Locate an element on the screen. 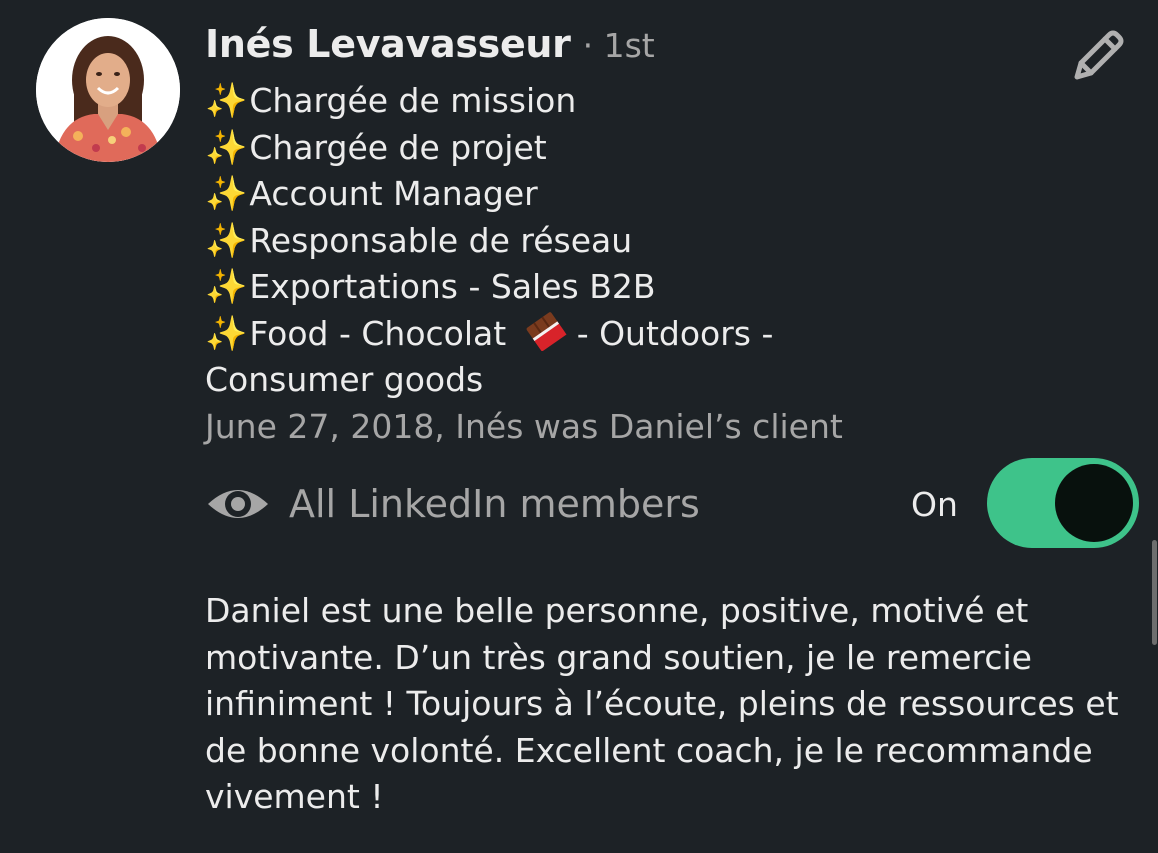  visibility-row: All LinkedIn members On is located at coordinates (672, 504).